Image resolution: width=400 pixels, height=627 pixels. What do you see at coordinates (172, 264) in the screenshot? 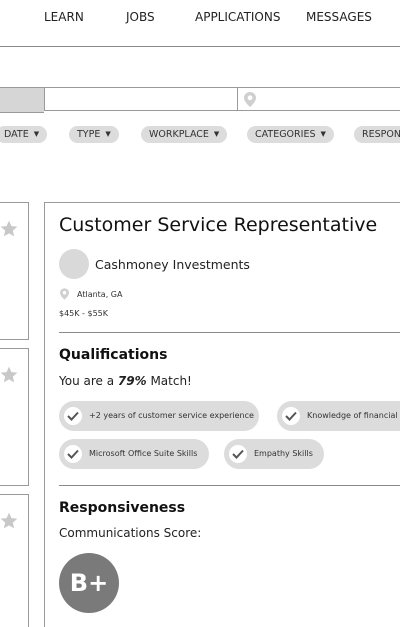
I see `company-name: Cashmoney Investments` at bounding box center [172, 264].